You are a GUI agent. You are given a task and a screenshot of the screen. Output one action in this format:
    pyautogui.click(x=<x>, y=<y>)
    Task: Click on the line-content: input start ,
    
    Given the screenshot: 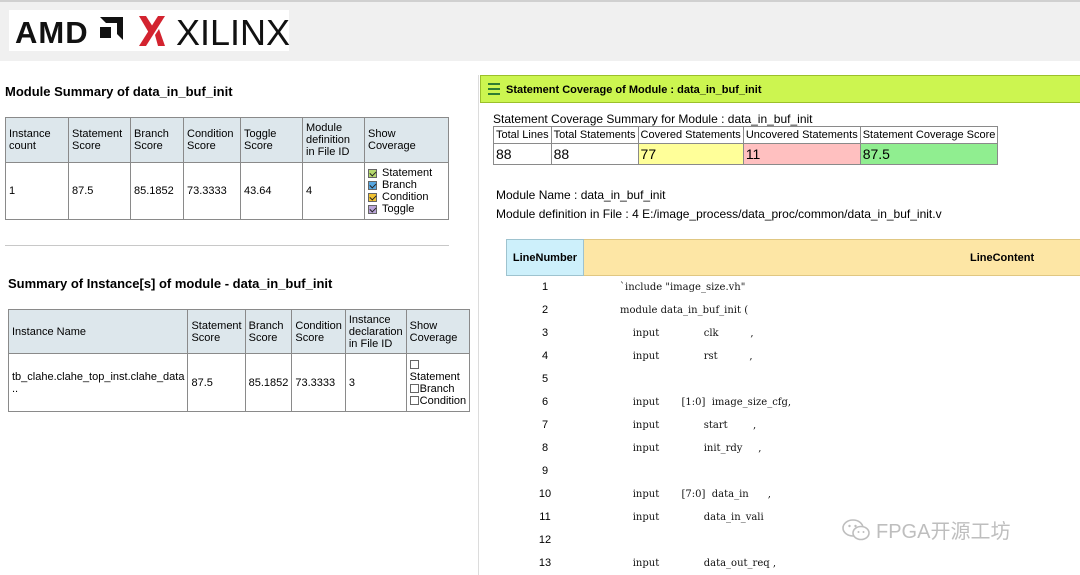 What is the action you would take?
    pyautogui.click(x=688, y=425)
    